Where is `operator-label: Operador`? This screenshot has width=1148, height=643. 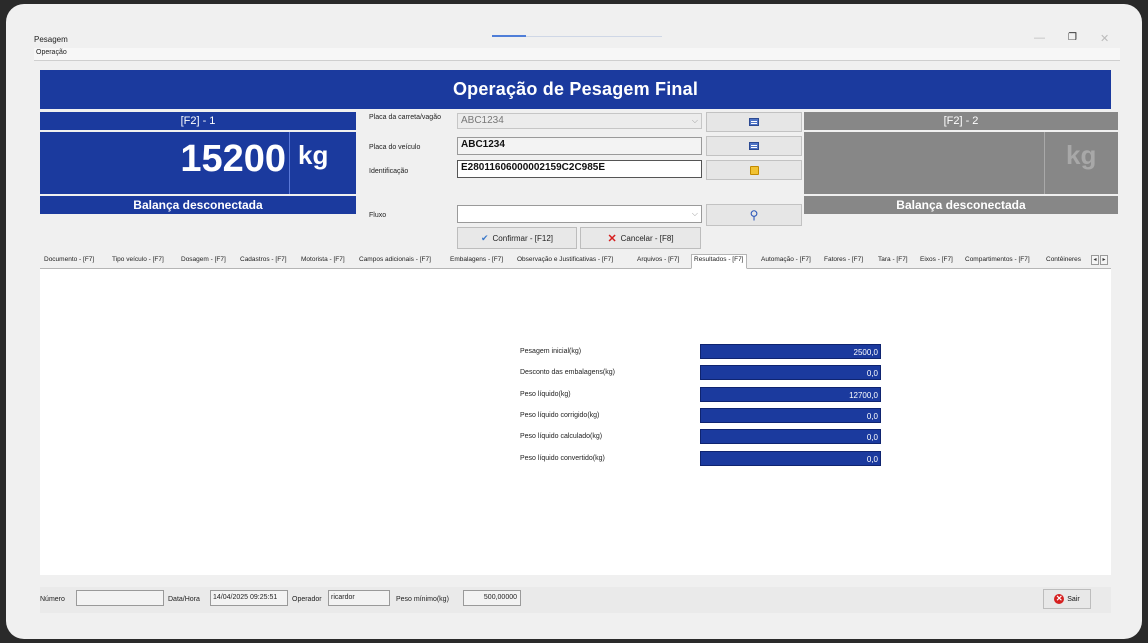
operator-label: Operador is located at coordinates (307, 599).